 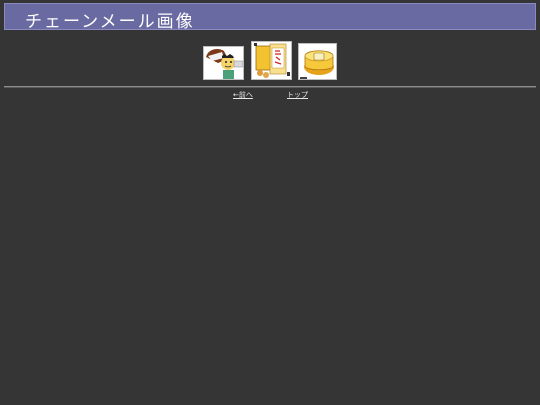 I want to click on cartoon-man-with-cup-icon, so click(x=223, y=63).